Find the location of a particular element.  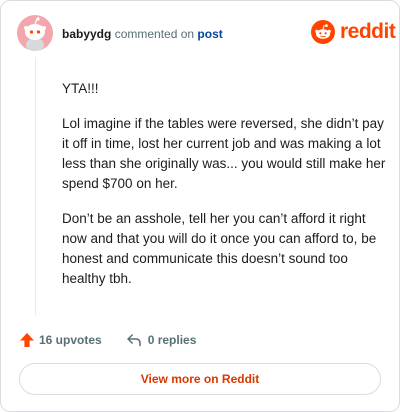

reply-icon is located at coordinates (133, 340).